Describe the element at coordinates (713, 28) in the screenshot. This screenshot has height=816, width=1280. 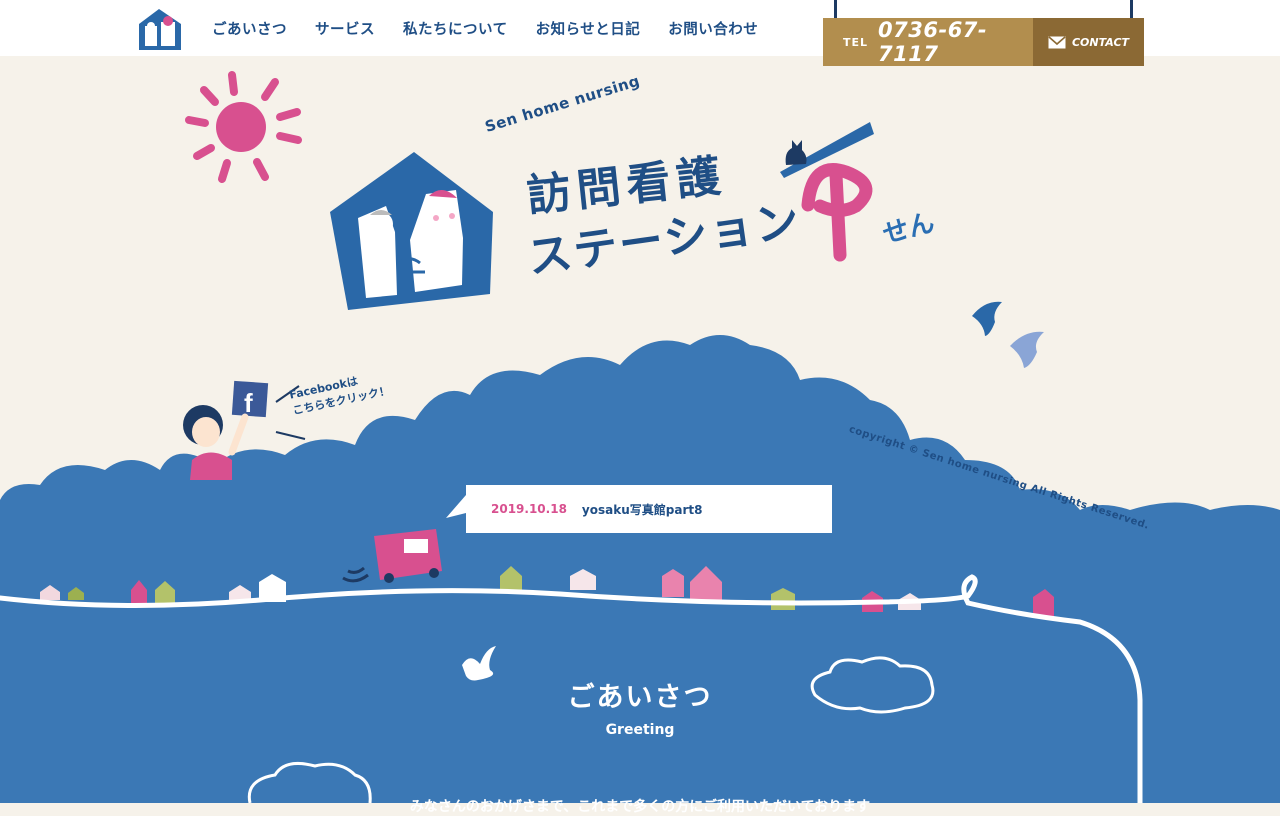
I see `nav-item-contact: お問い合わせ` at that location.